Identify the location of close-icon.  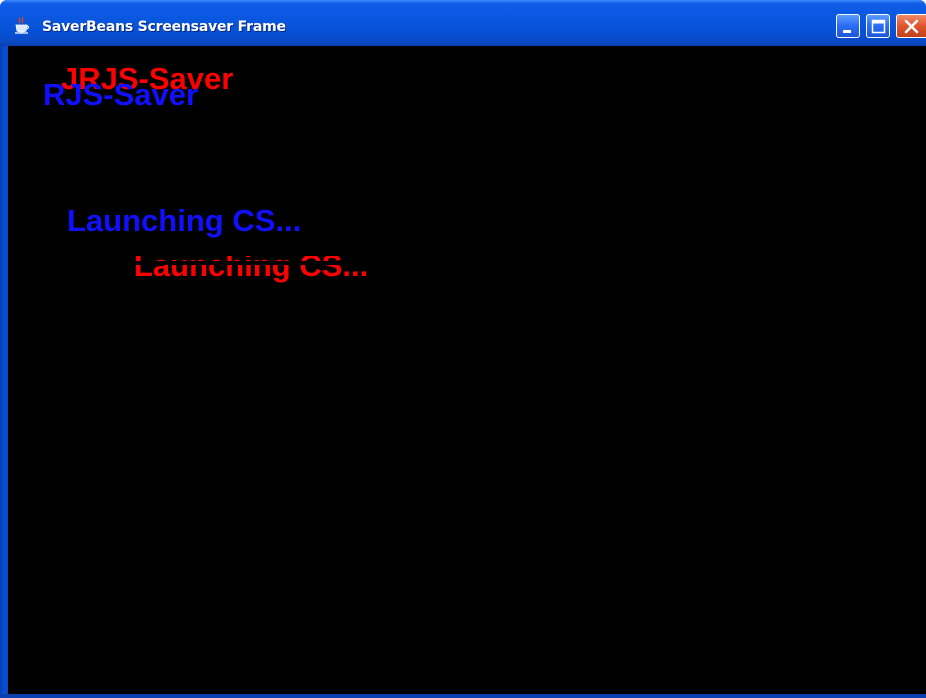
(911, 26).